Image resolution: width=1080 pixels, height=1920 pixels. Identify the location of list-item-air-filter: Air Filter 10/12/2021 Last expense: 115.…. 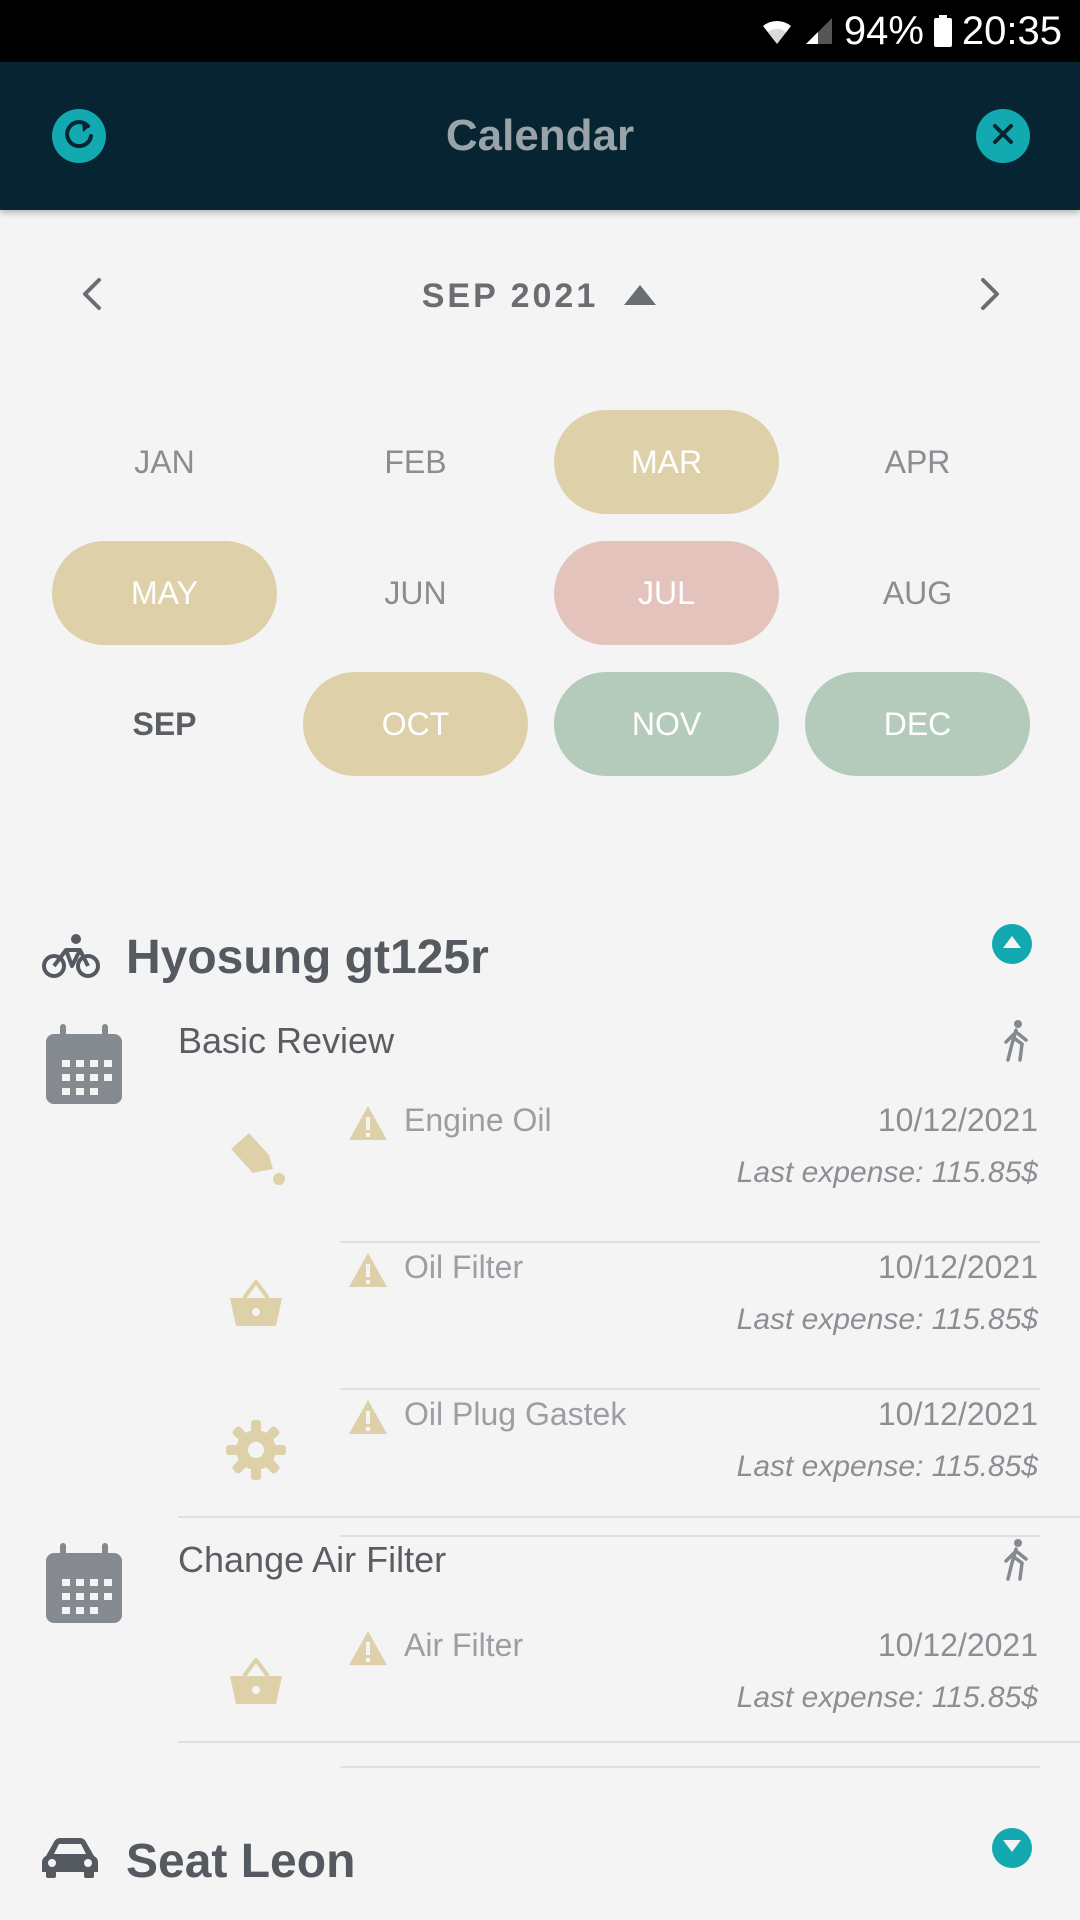
(540, 1694).